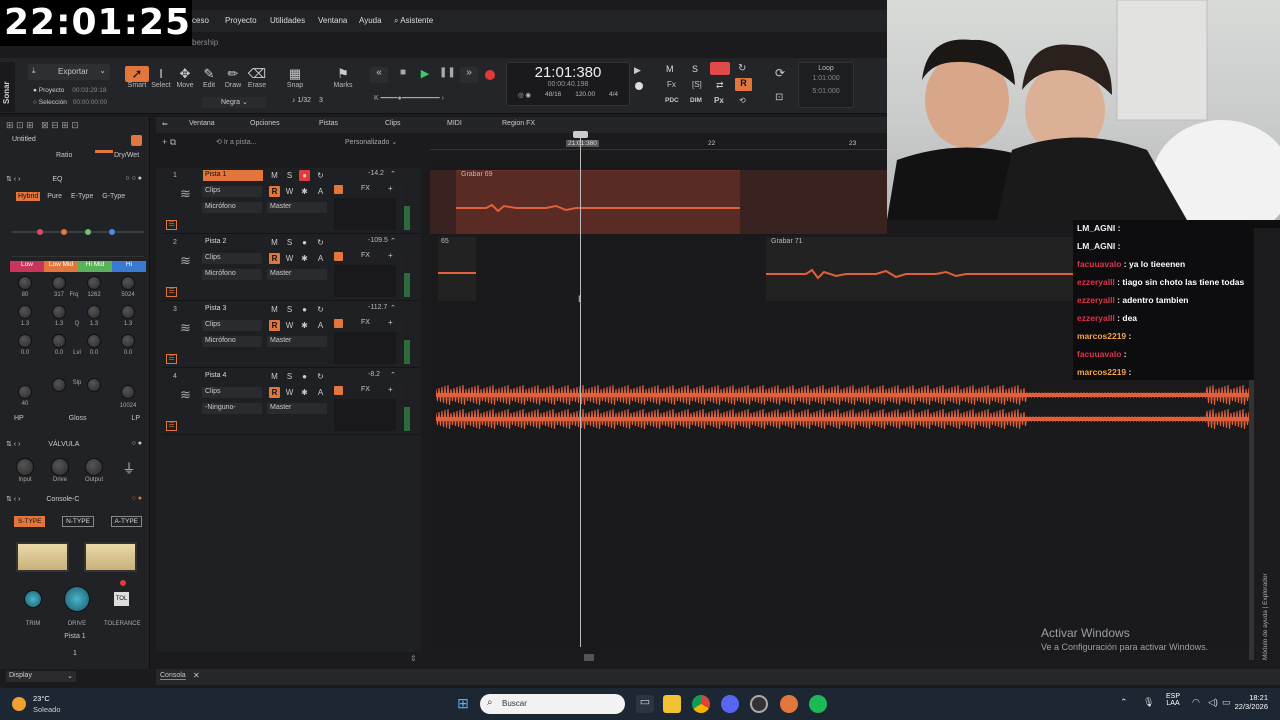 The height and width of the screenshot is (720, 1280). I want to click on loop-panel: Loop 1:01:000 5:01:000, so click(826, 85).